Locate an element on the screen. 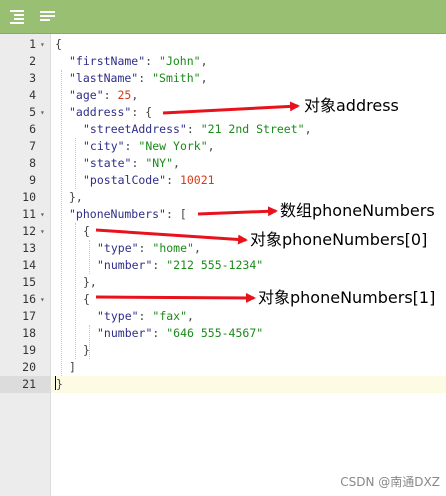  line-number: 5 ▾ is located at coordinates (25, 112).